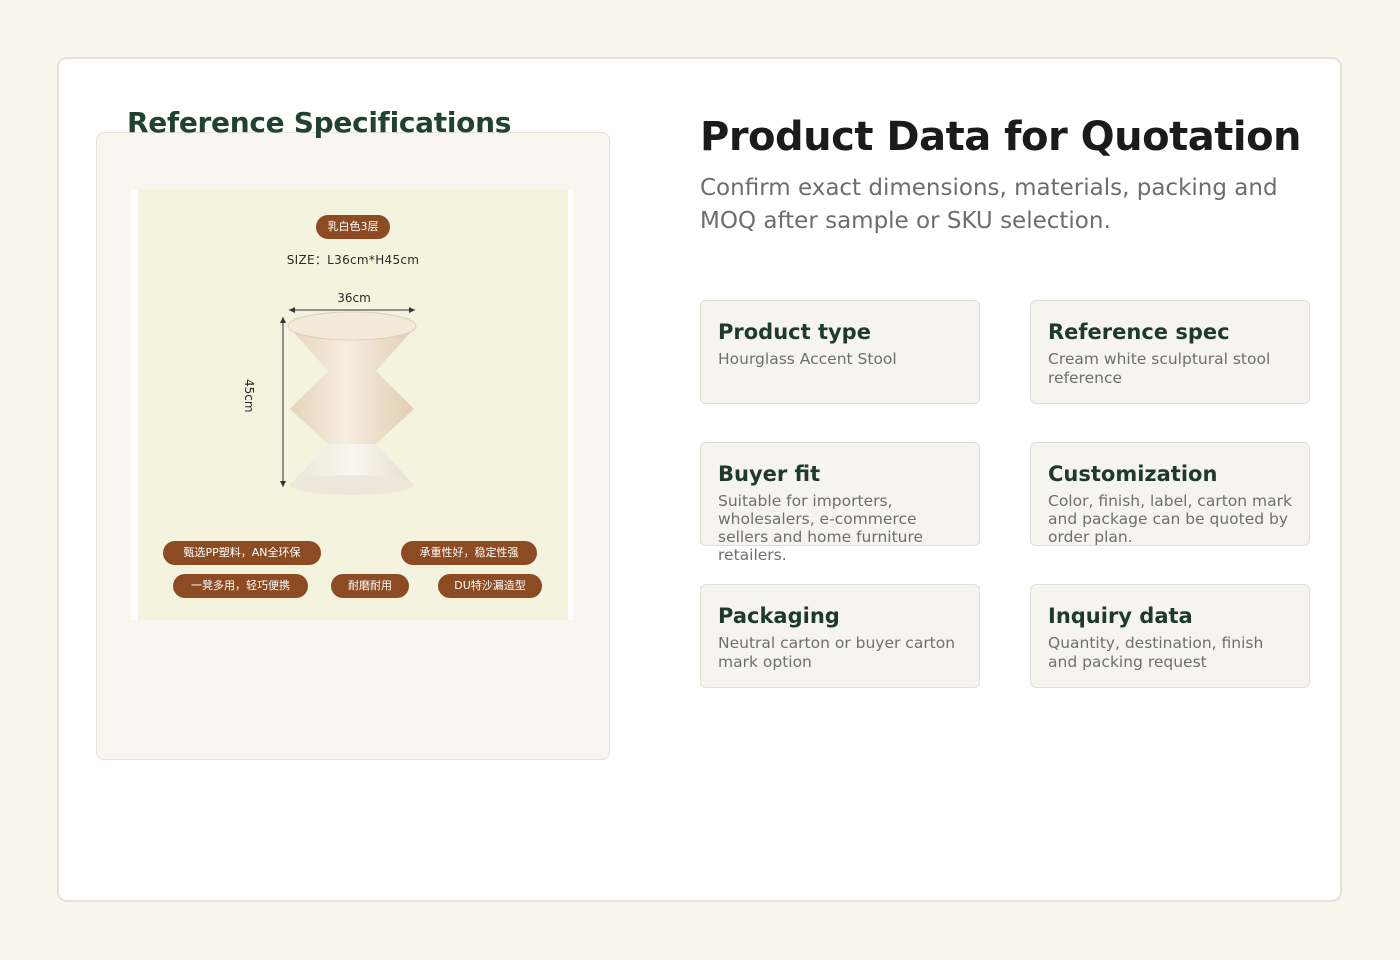 The height and width of the screenshot is (960, 1400). I want to click on info-card-title: Reference spec, so click(1139, 332).